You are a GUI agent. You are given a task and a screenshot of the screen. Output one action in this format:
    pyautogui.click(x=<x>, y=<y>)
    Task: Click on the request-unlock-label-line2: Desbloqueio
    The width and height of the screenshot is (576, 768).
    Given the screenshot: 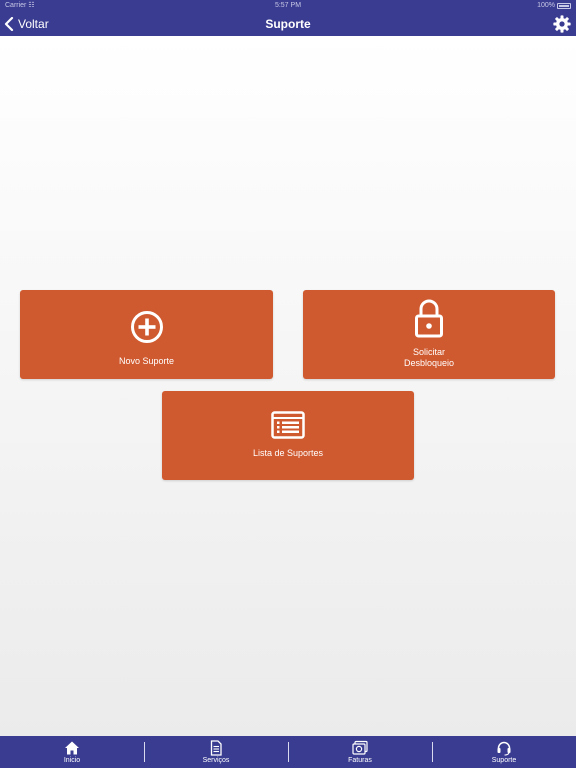 What is the action you would take?
    pyautogui.click(x=429, y=363)
    